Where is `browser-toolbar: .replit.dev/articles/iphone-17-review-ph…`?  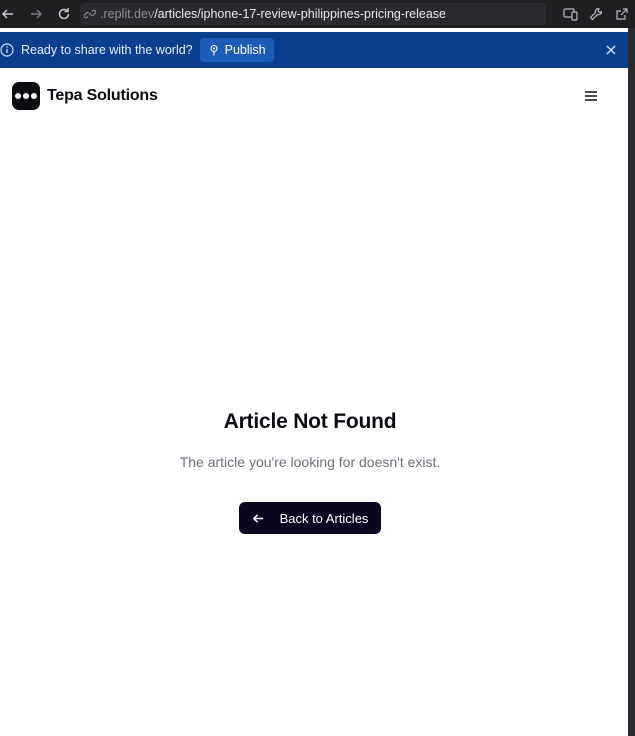 browser-toolbar: .replit.dev/articles/iphone-17-review-ph… is located at coordinates (317, 14).